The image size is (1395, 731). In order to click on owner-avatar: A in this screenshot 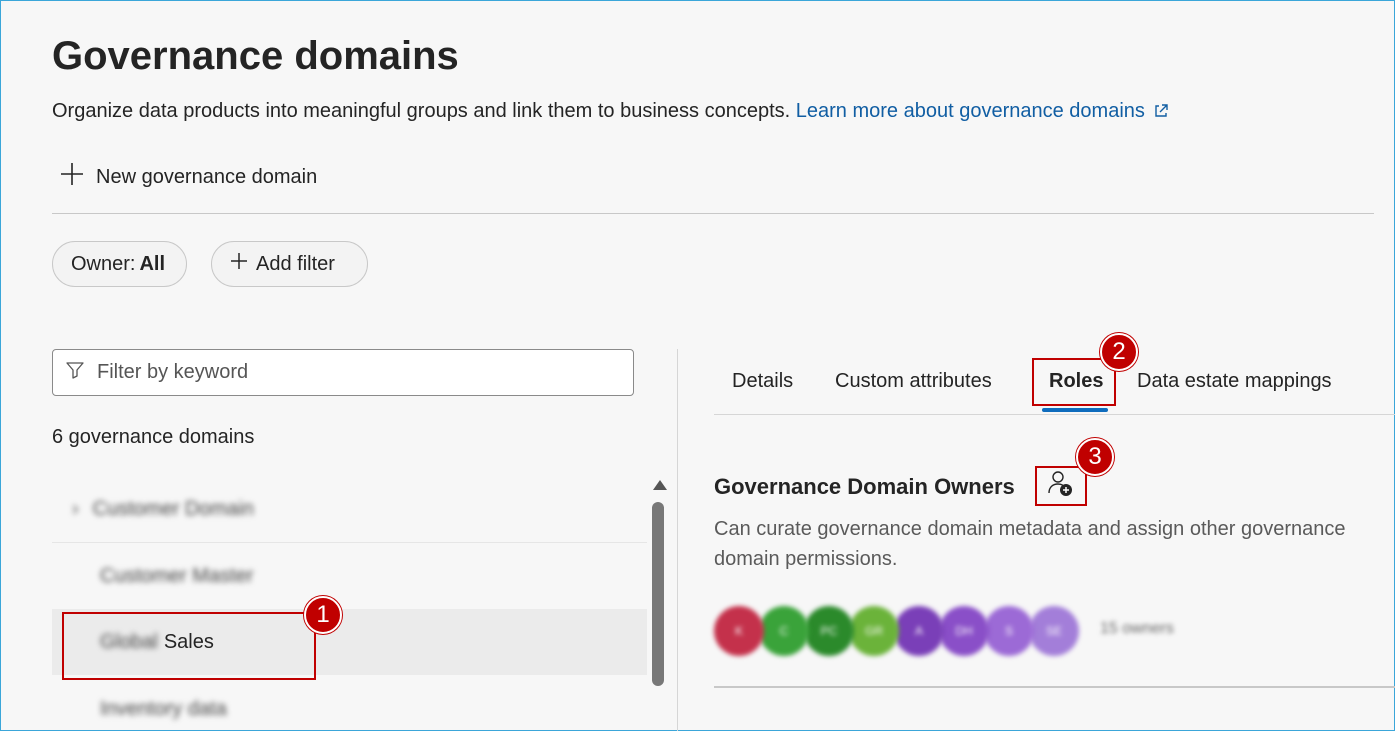, I will do `click(919, 631)`.